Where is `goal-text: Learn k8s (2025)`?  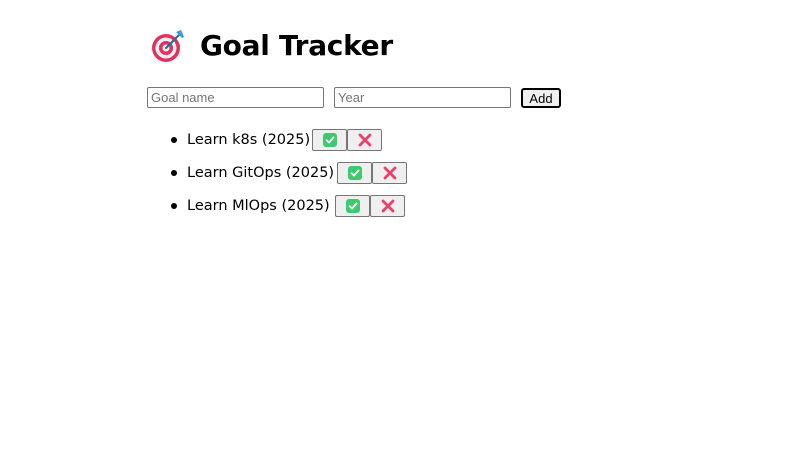
goal-text: Learn k8s (2025) is located at coordinates (249, 140).